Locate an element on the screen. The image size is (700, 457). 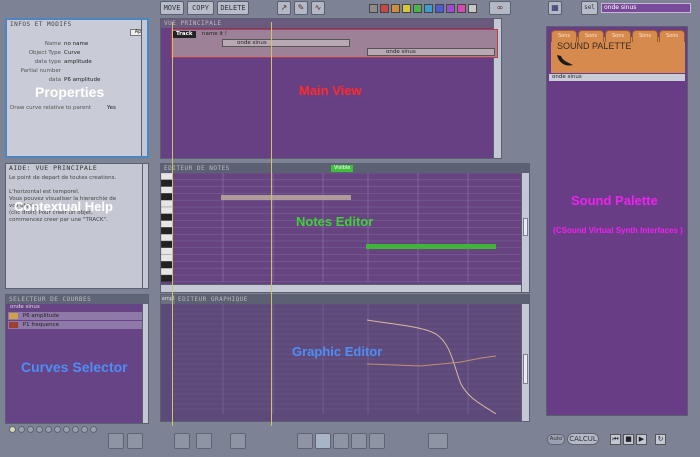
play-icon: ▶ is located at coordinates (641, 439).